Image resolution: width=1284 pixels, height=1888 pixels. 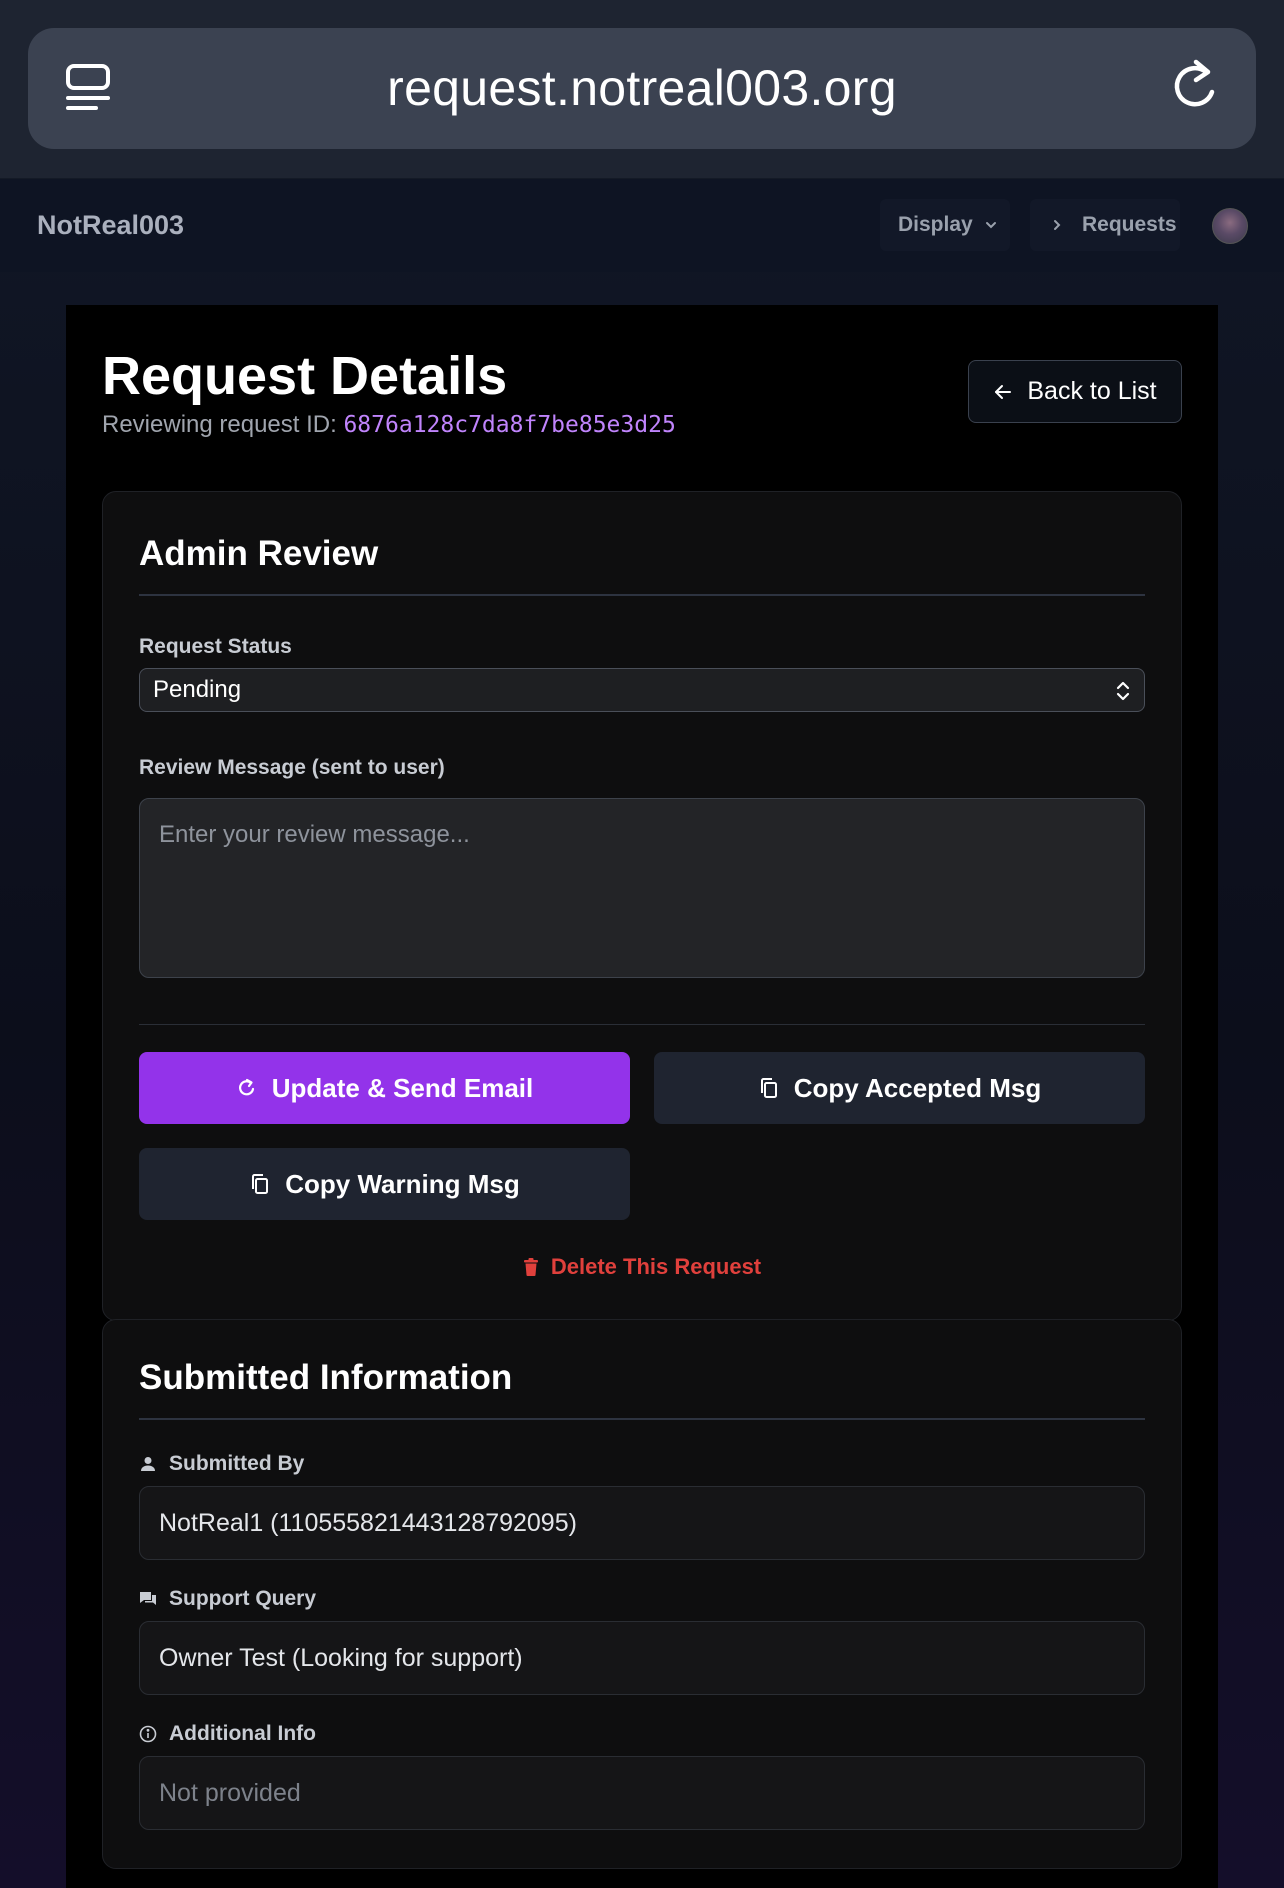 I want to click on nav-display-dropdown: Display, so click(x=945, y=225).